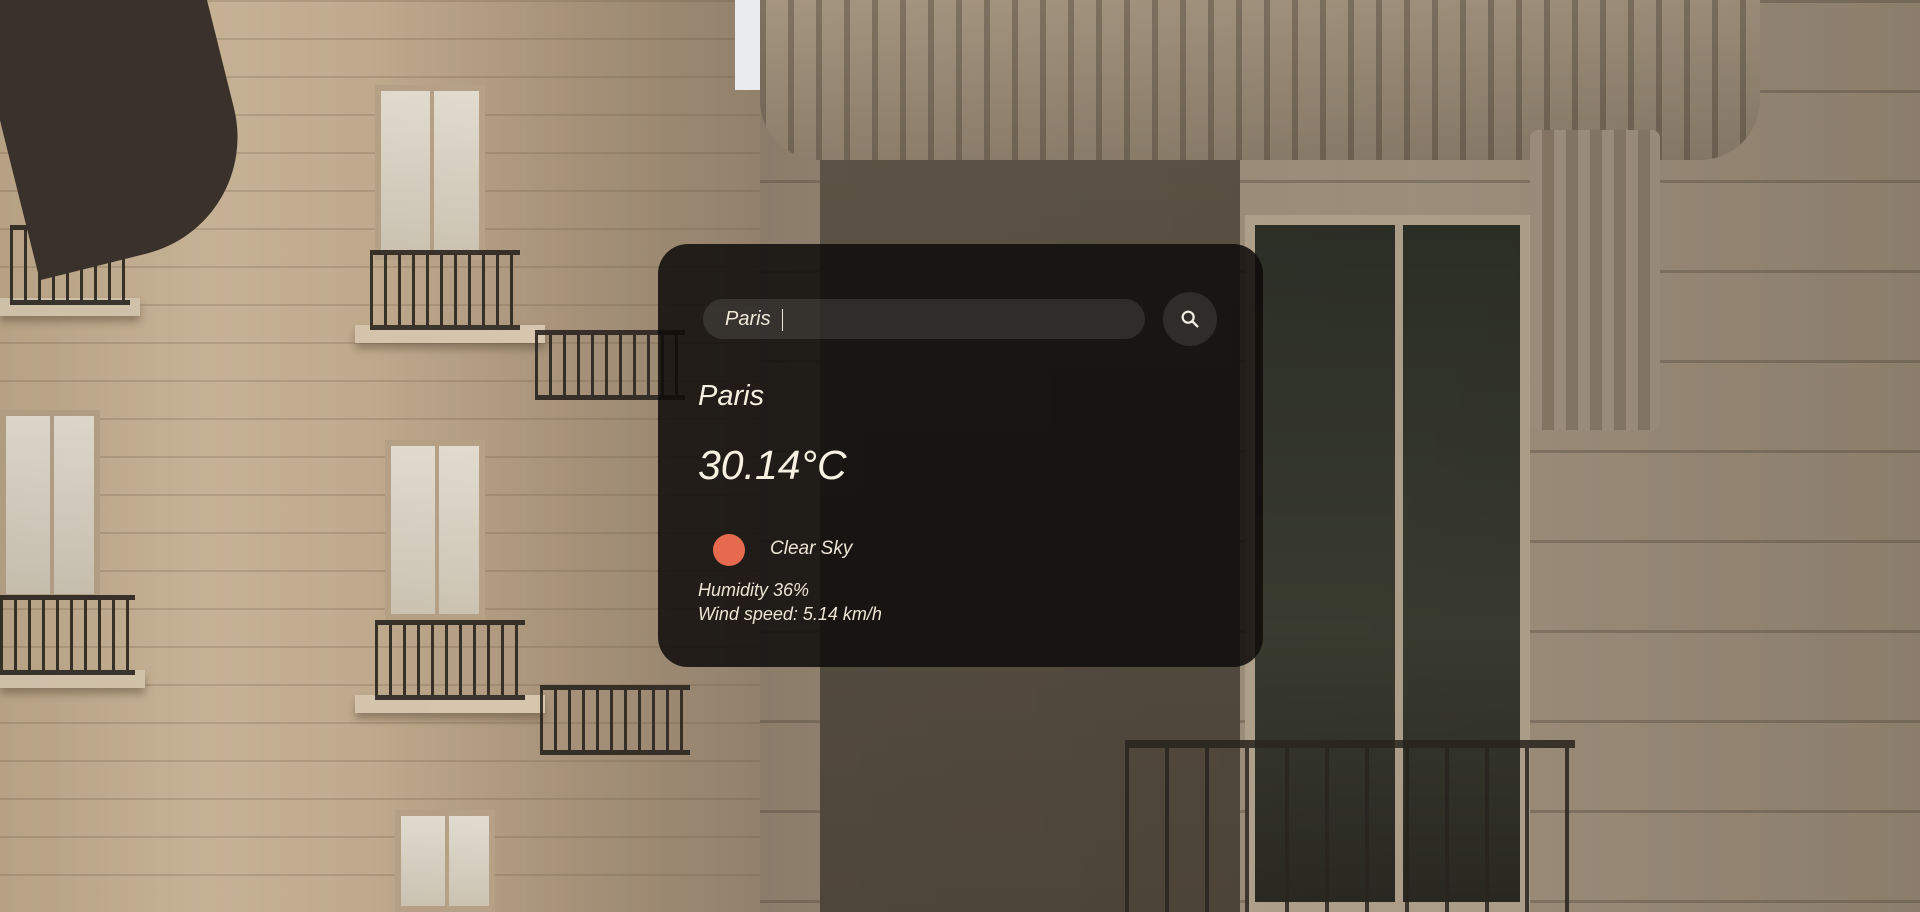 The width and height of the screenshot is (1920, 912). What do you see at coordinates (782, 320) in the screenshot?
I see `text-caret` at bounding box center [782, 320].